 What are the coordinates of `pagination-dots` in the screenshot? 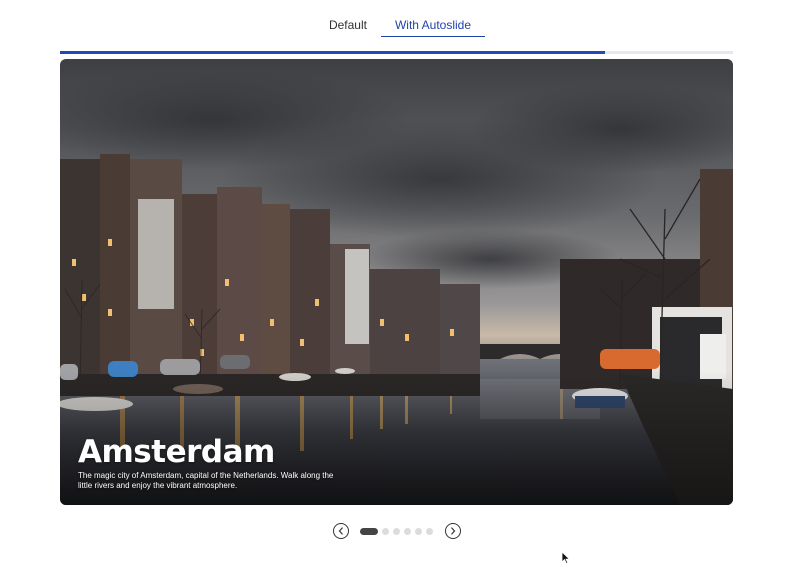 It's located at (396, 531).